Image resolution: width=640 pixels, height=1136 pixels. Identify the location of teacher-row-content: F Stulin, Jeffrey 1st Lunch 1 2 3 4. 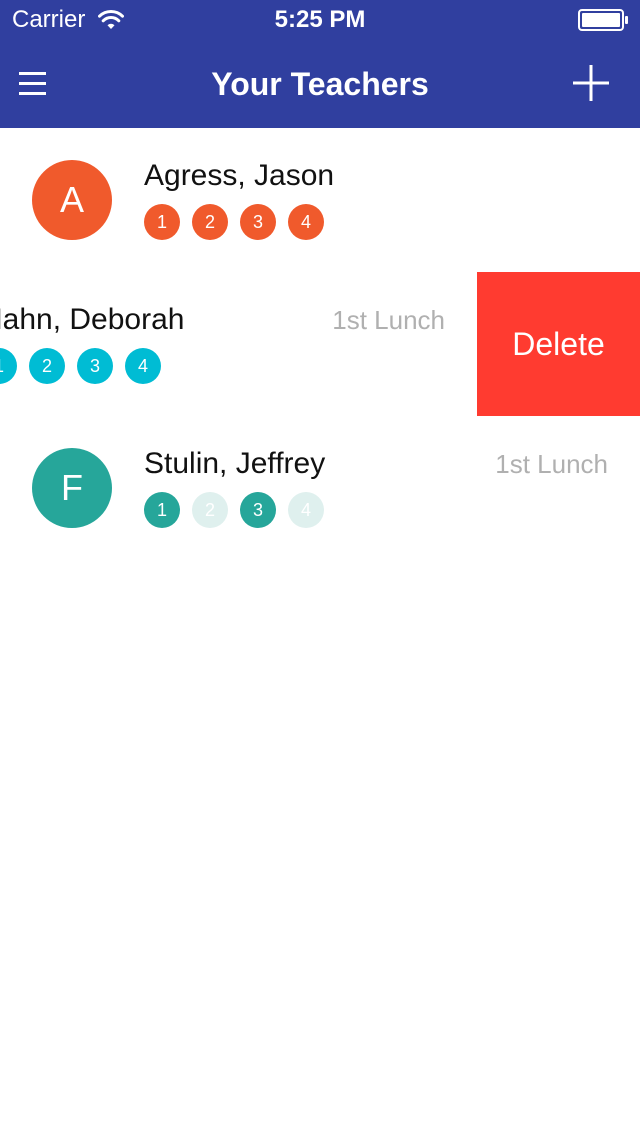
(320, 488).